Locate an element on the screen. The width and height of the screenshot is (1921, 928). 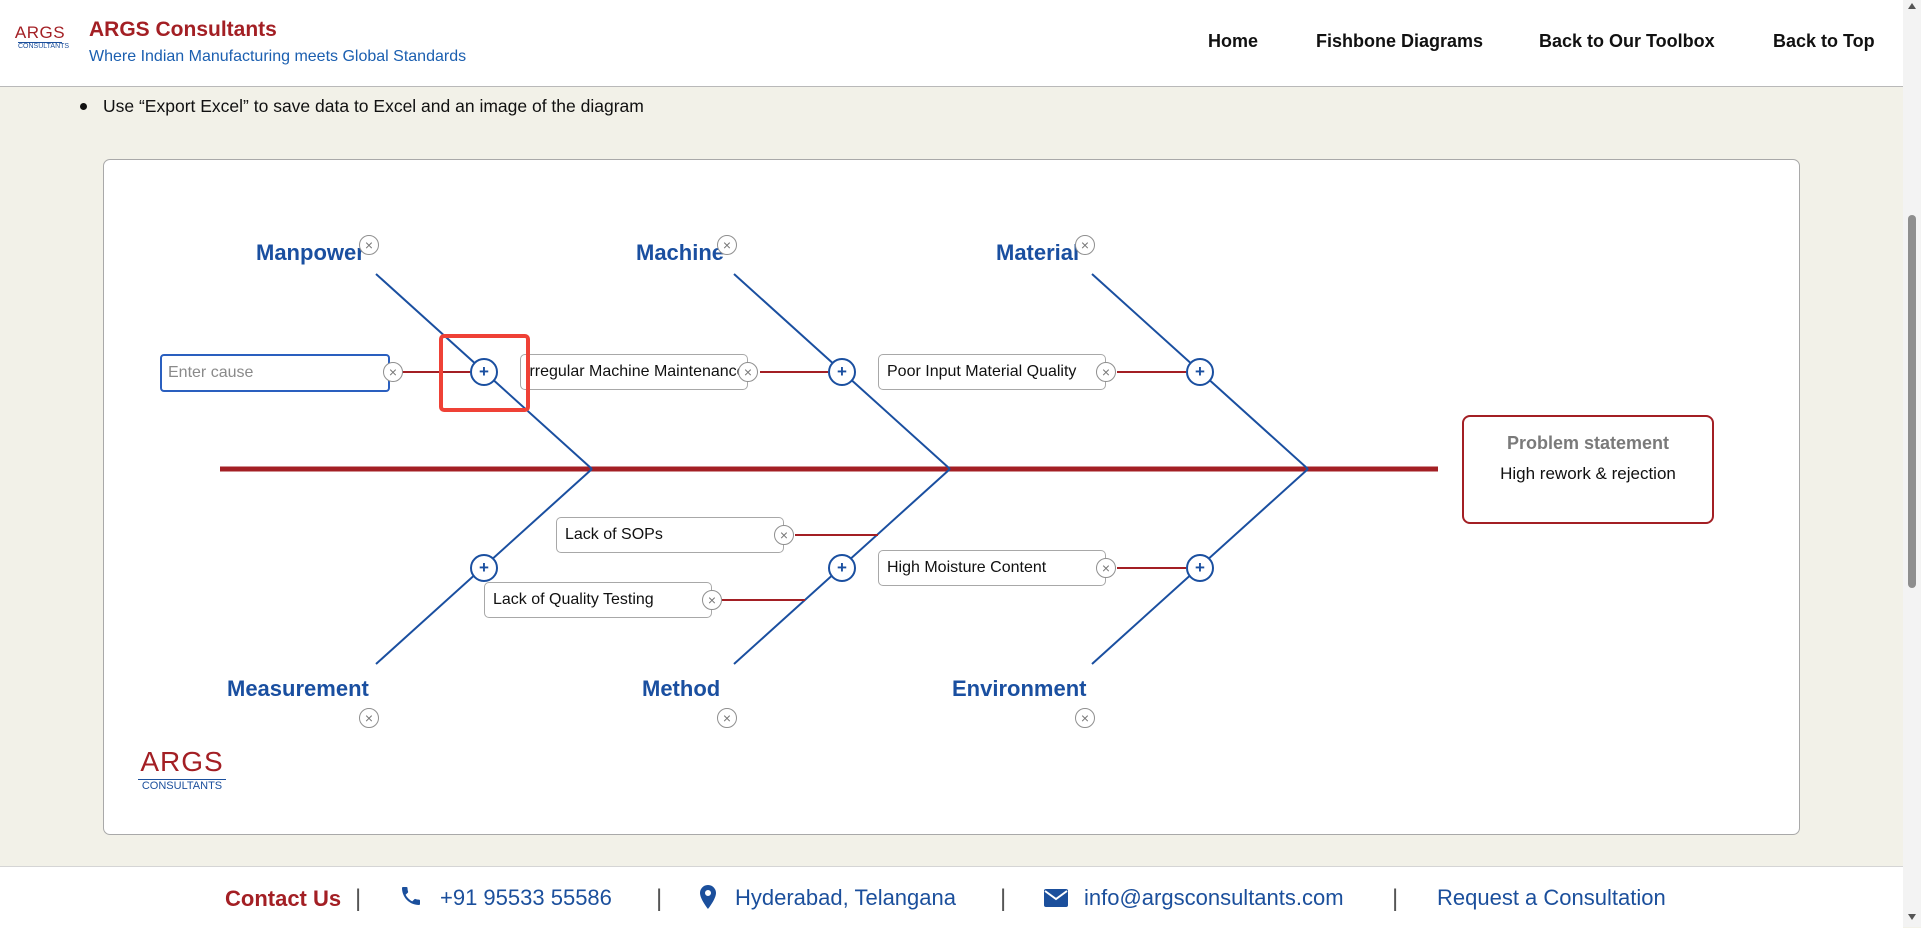
email-icon is located at coordinates (1056, 898).